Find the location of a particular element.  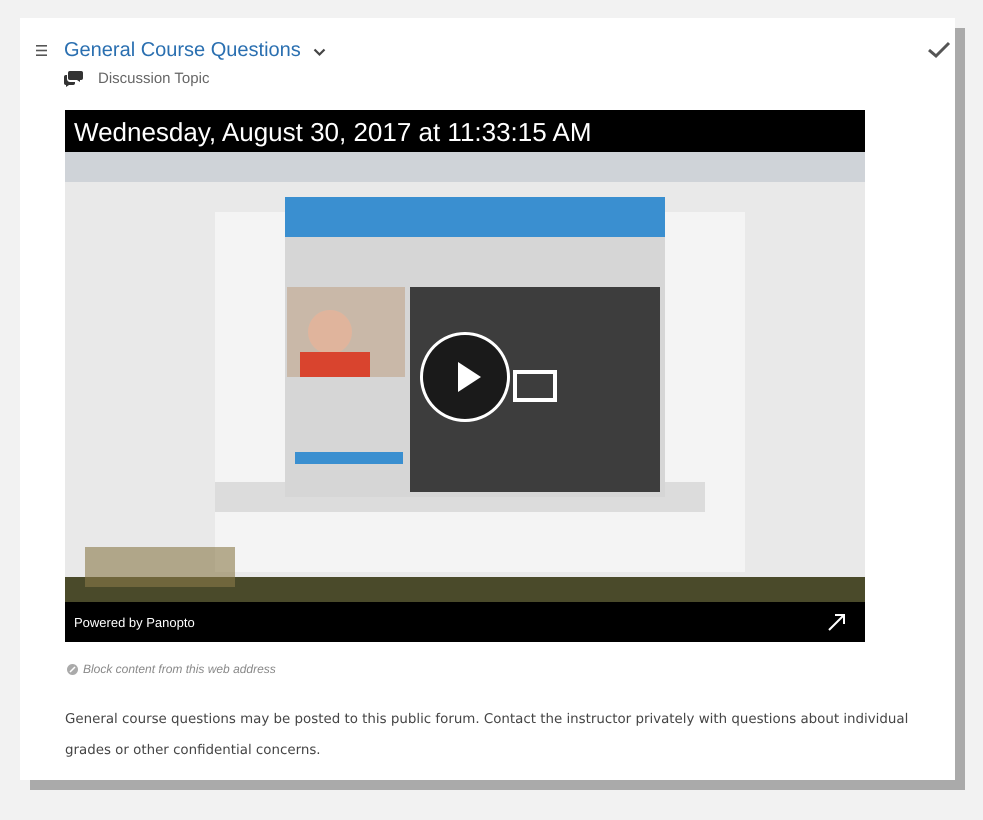

chevron-down-icon is located at coordinates (319, 52).